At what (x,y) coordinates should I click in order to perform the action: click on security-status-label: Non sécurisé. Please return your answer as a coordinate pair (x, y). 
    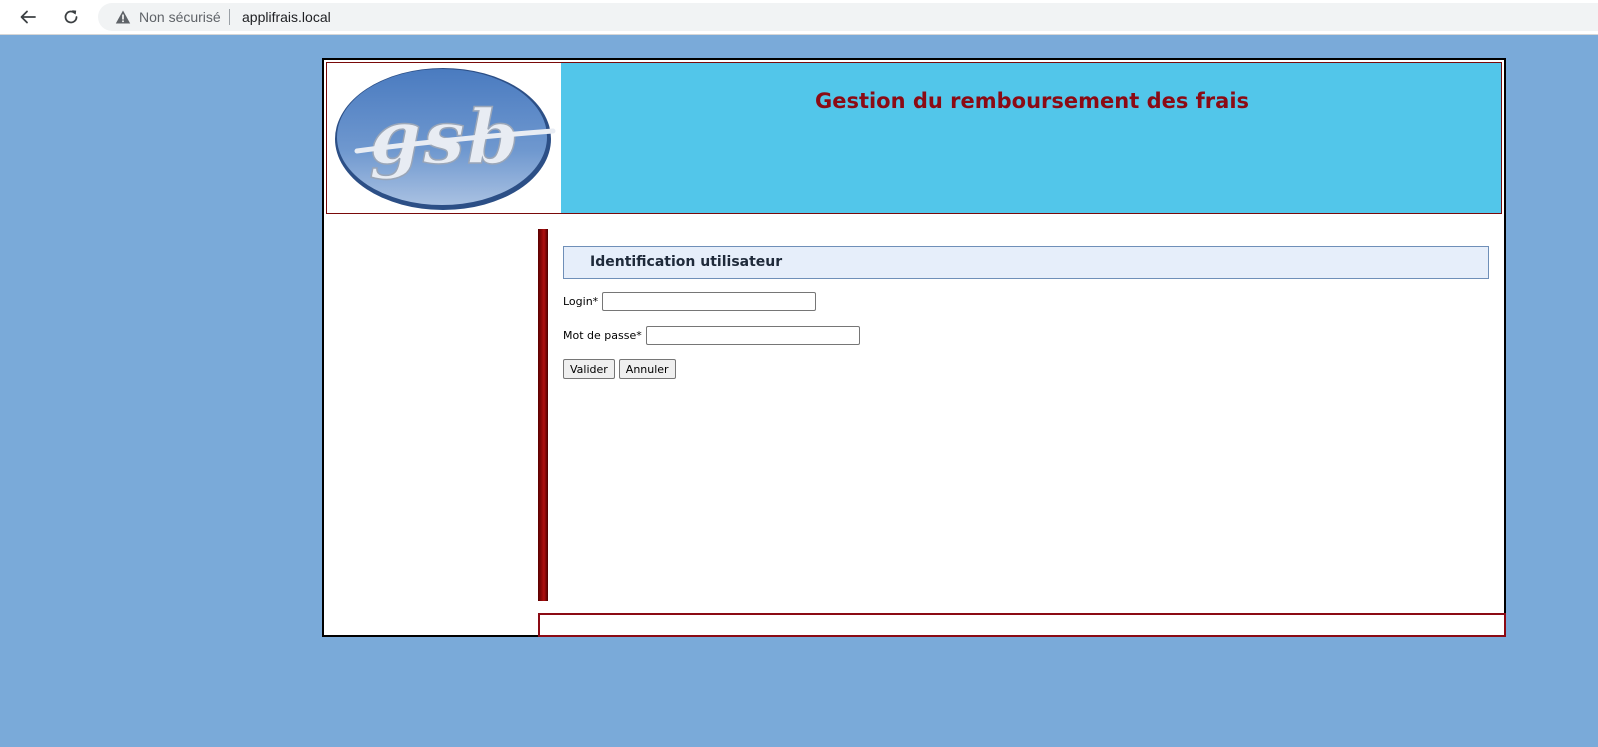
    Looking at the image, I should click on (180, 17).